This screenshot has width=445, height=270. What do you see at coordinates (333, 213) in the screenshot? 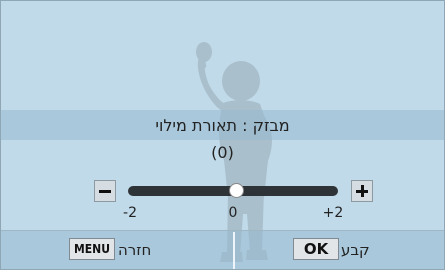
I see `tick-label-max: +2` at bounding box center [333, 213].